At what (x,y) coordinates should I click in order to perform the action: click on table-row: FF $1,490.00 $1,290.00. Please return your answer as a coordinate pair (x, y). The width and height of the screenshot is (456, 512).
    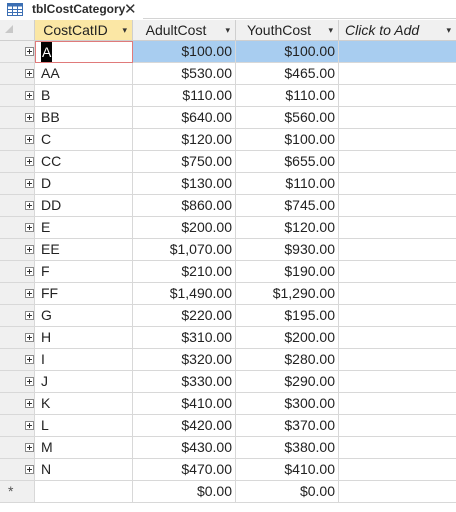
    Looking at the image, I should click on (228, 294).